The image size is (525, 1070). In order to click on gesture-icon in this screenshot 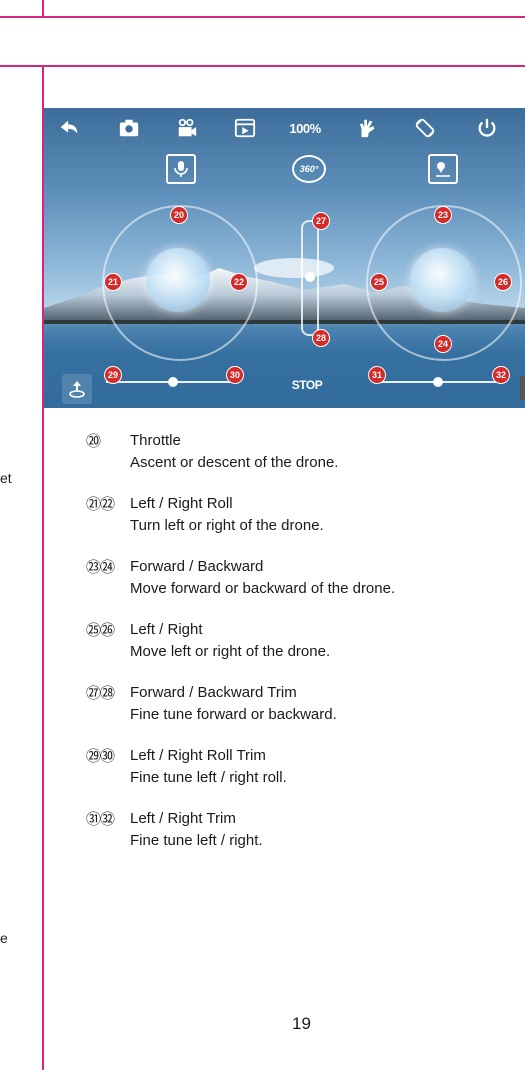, I will do `click(367, 128)`.